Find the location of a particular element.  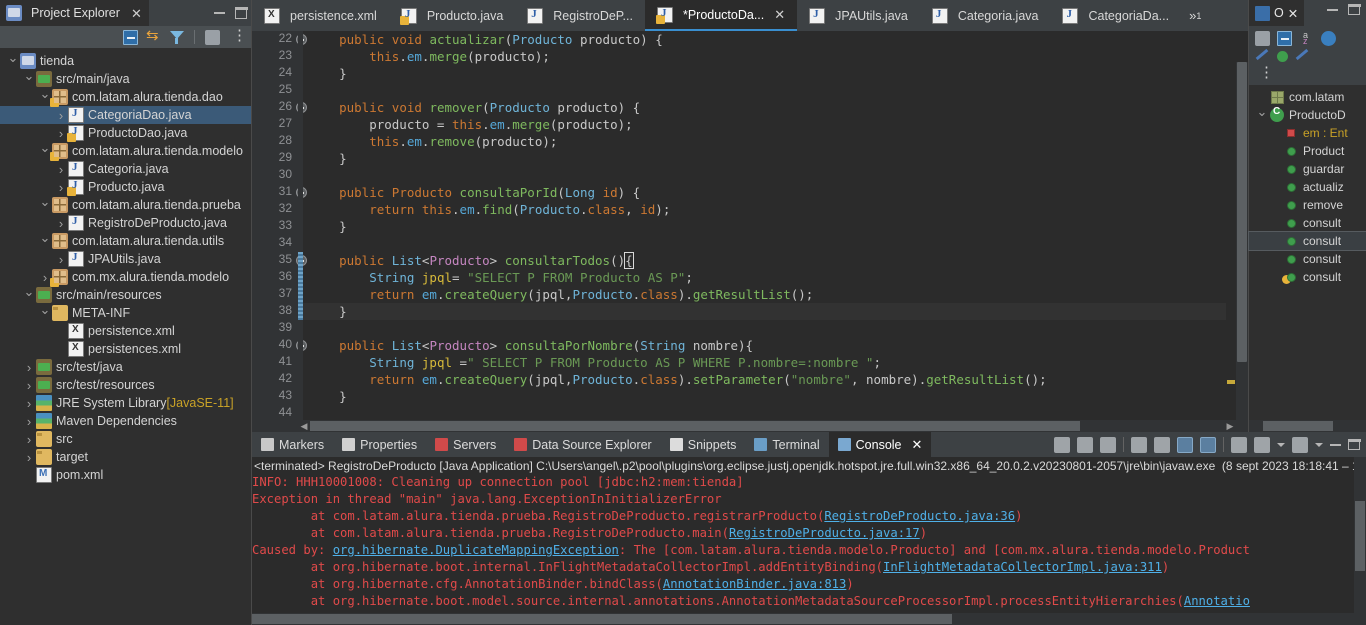

outline-item: guardar is located at coordinates (1307, 169).